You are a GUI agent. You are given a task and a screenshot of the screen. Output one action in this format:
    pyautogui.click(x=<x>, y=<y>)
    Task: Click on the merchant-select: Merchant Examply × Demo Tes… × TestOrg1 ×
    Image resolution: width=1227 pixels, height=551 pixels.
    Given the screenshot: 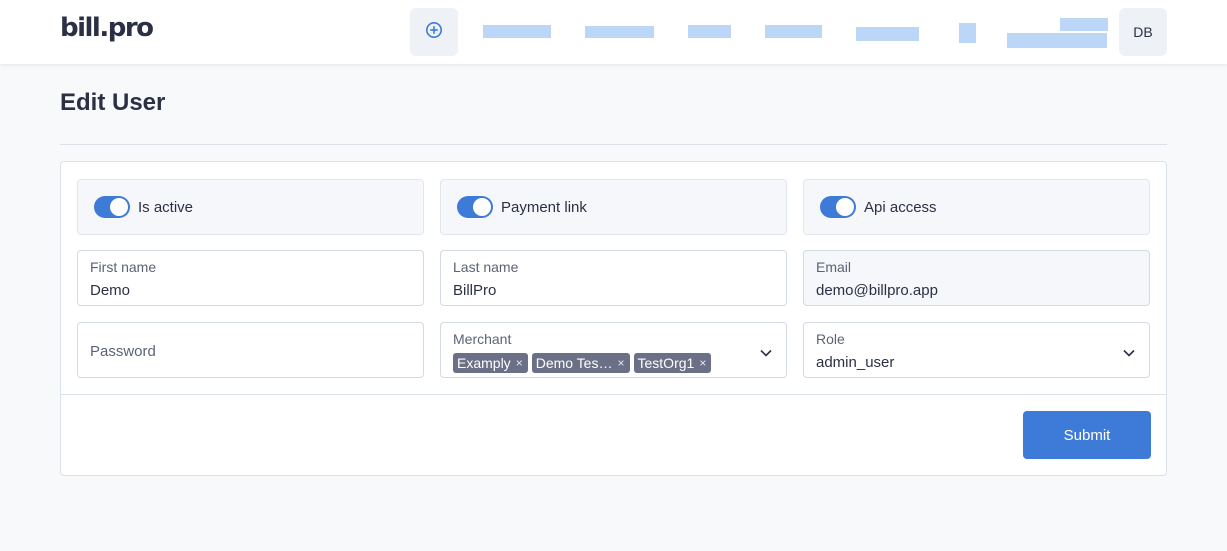 What is the action you would take?
    pyautogui.click(x=613, y=350)
    